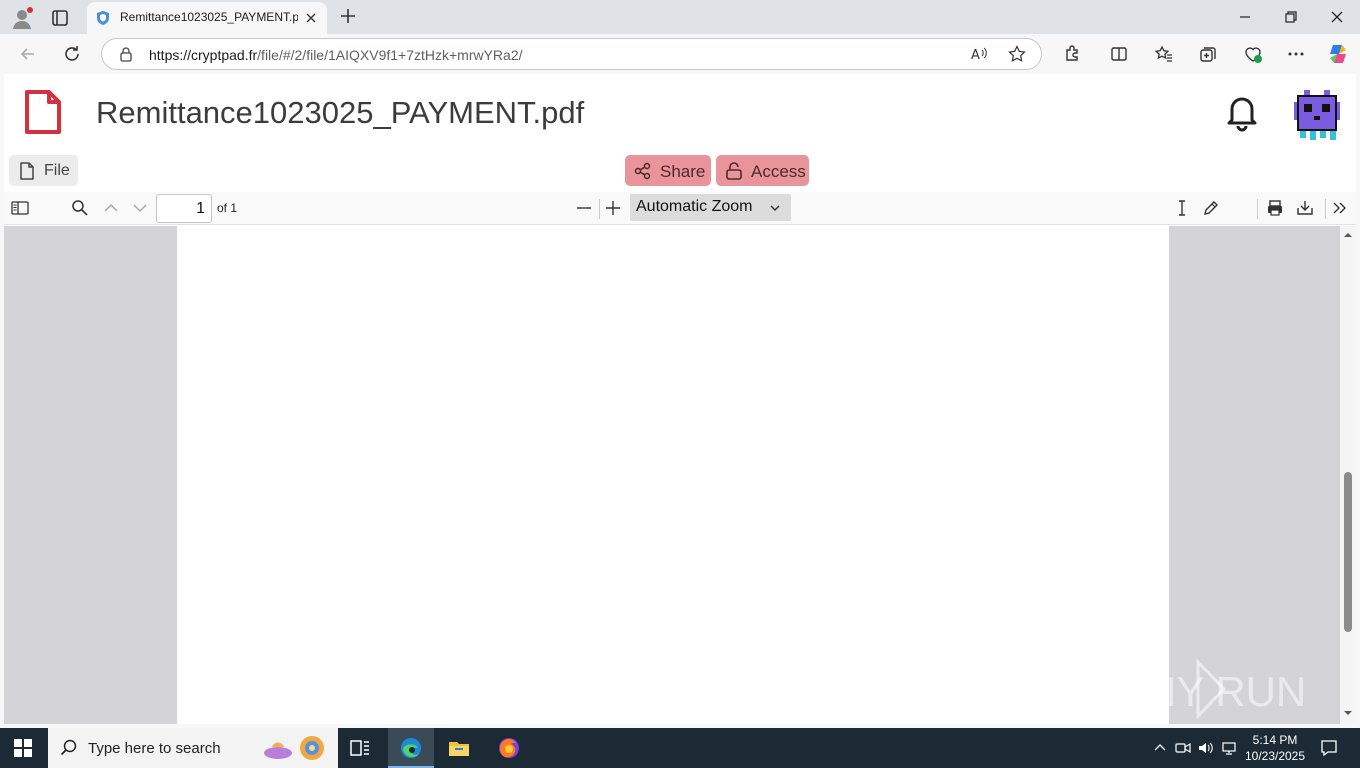 The width and height of the screenshot is (1360, 768). I want to click on access-button: Access, so click(762, 170).